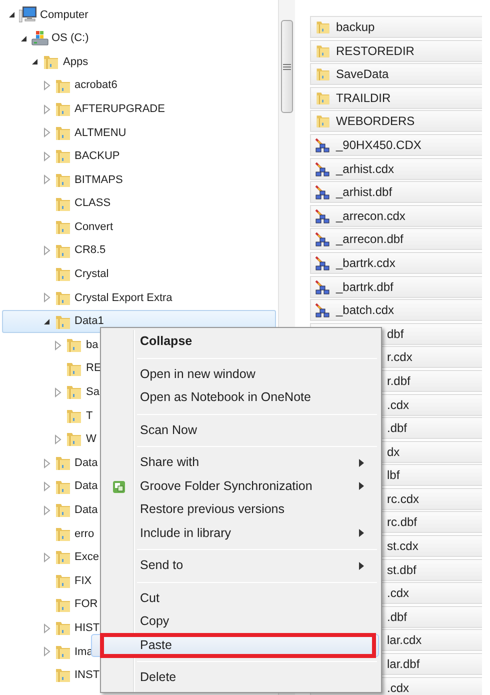 This screenshot has width=490, height=695. What do you see at coordinates (86, 558) in the screenshot?
I see `tree-label: Exce` at bounding box center [86, 558].